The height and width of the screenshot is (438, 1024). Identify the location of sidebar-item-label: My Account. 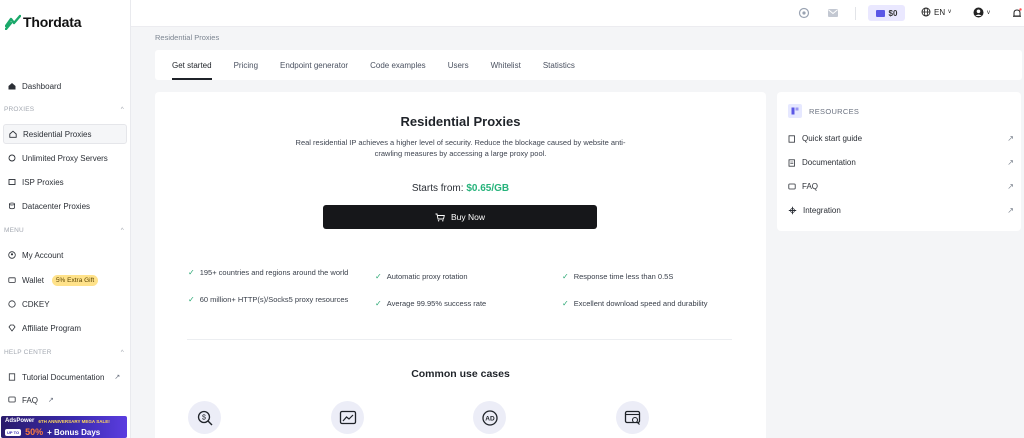
(43, 255).